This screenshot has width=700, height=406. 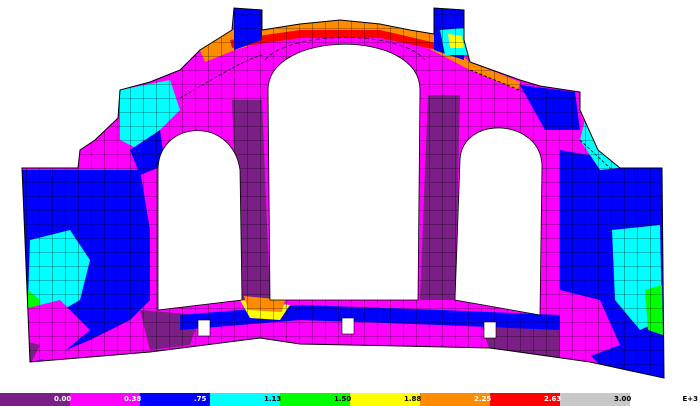 I want to click on legend-exponent: E+3, so click(x=690, y=399).